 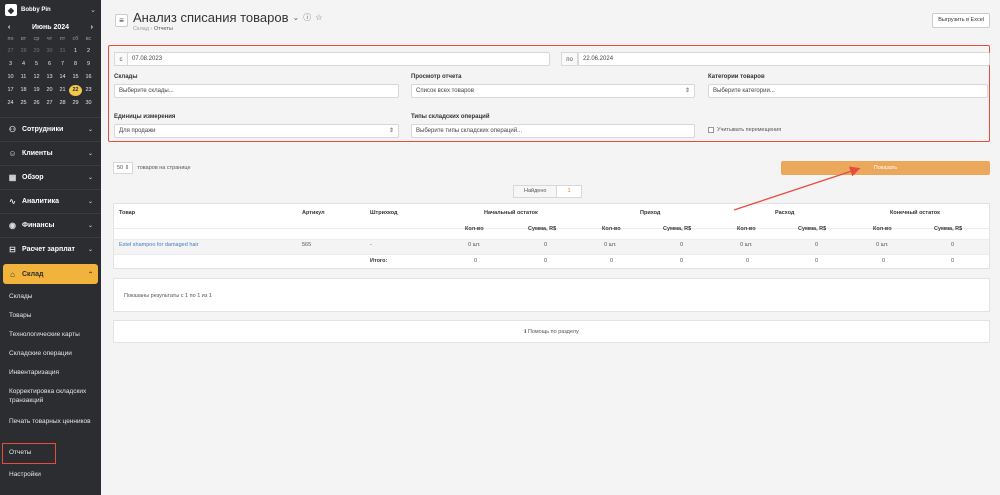 What do you see at coordinates (50, 296) in the screenshot?
I see `submenu-item: Склады` at bounding box center [50, 296].